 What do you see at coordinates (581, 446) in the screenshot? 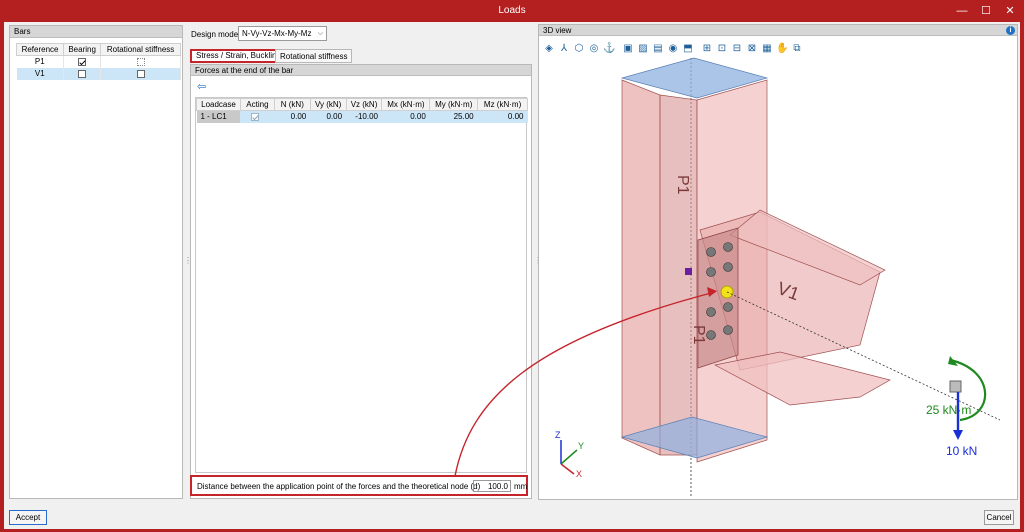
I see `y-axis-label: Y` at bounding box center [581, 446].